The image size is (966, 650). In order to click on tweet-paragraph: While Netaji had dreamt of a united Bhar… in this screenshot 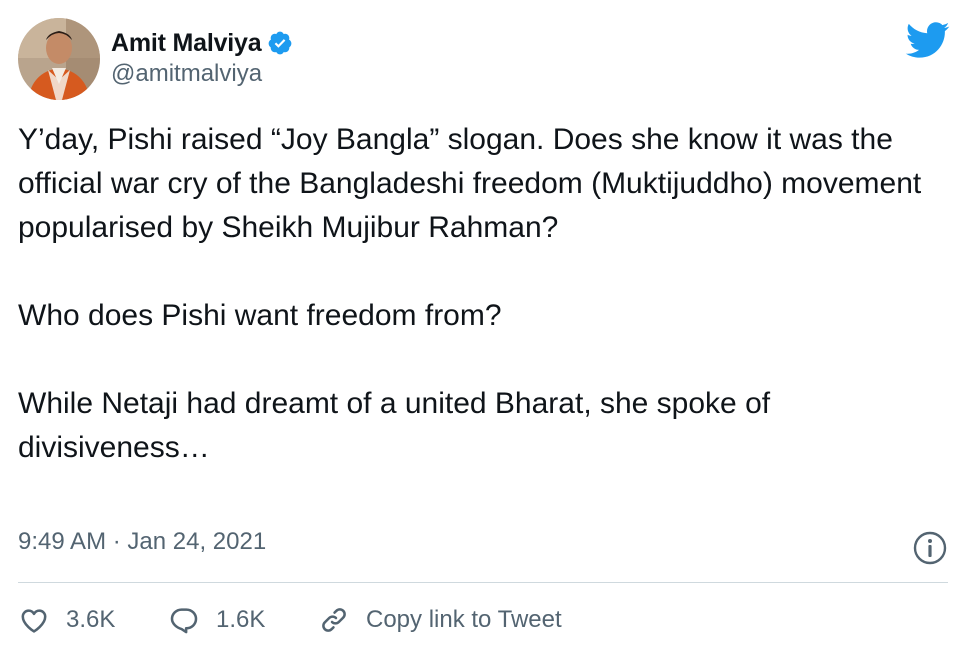, I will do `click(398, 425)`.